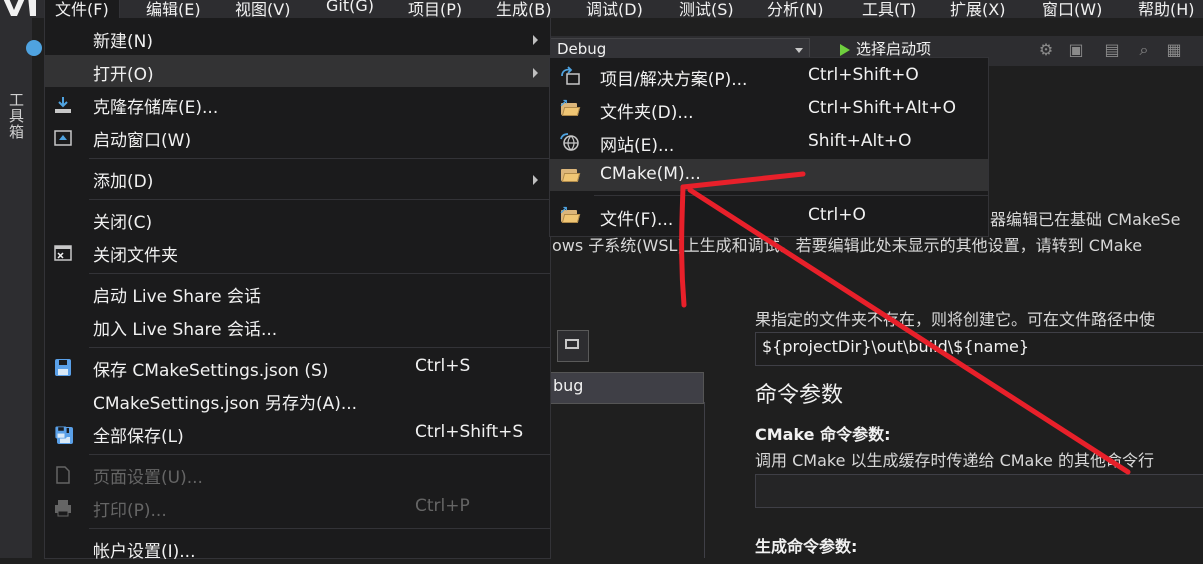 This screenshot has height=564, width=1203. What do you see at coordinates (569, 142) in the screenshot?
I see `globe-icon` at bounding box center [569, 142].